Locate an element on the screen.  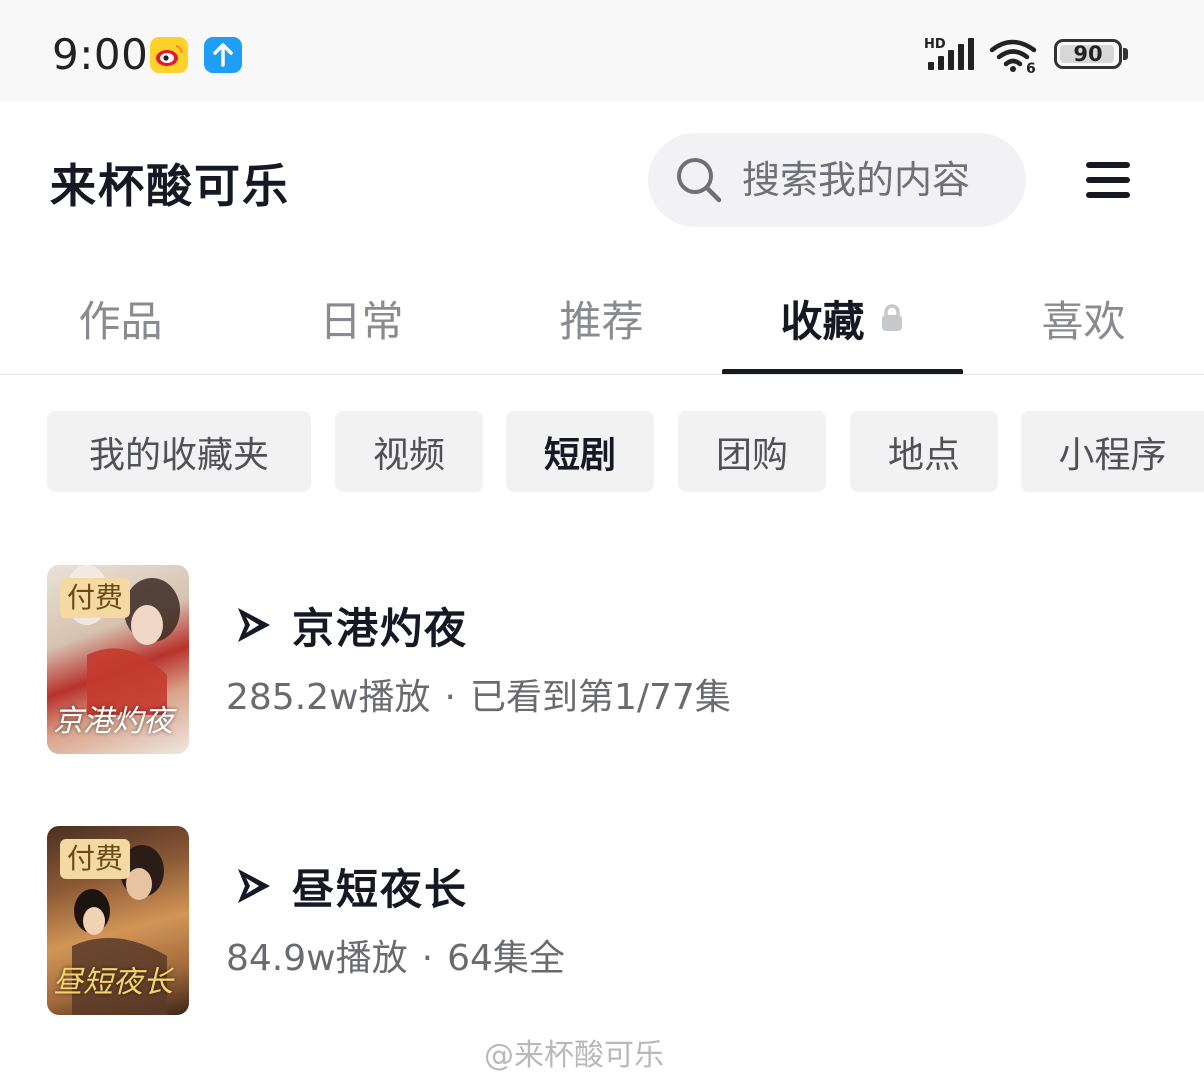
filter-label: 团购 is located at coordinates (751, 455).